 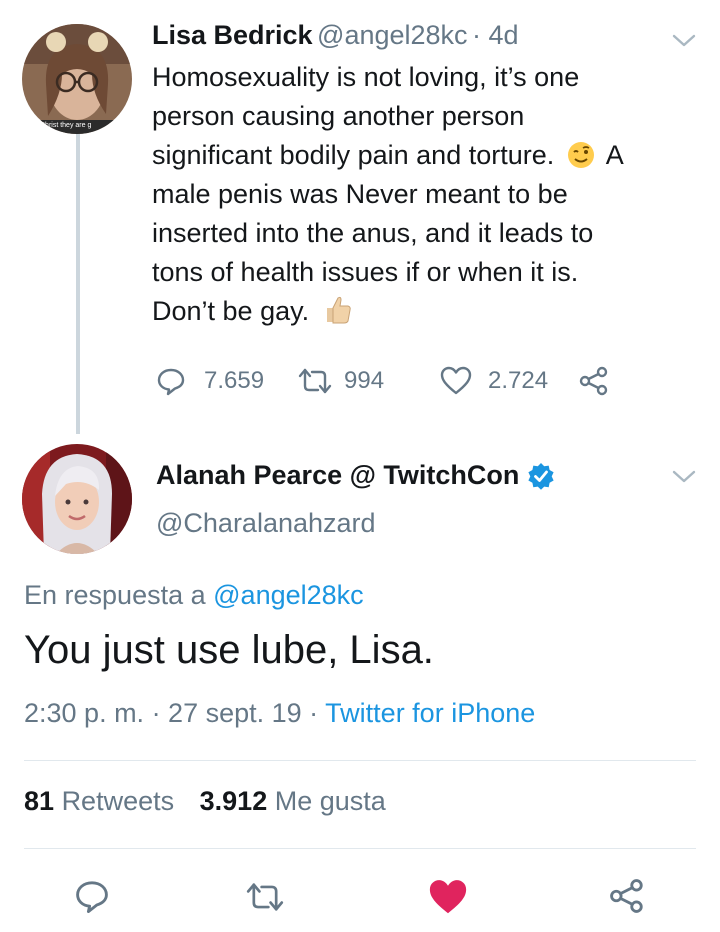 What do you see at coordinates (341, 381) in the screenshot?
I see `parent-retweet-action: 994` at bounding box center [341, 381].